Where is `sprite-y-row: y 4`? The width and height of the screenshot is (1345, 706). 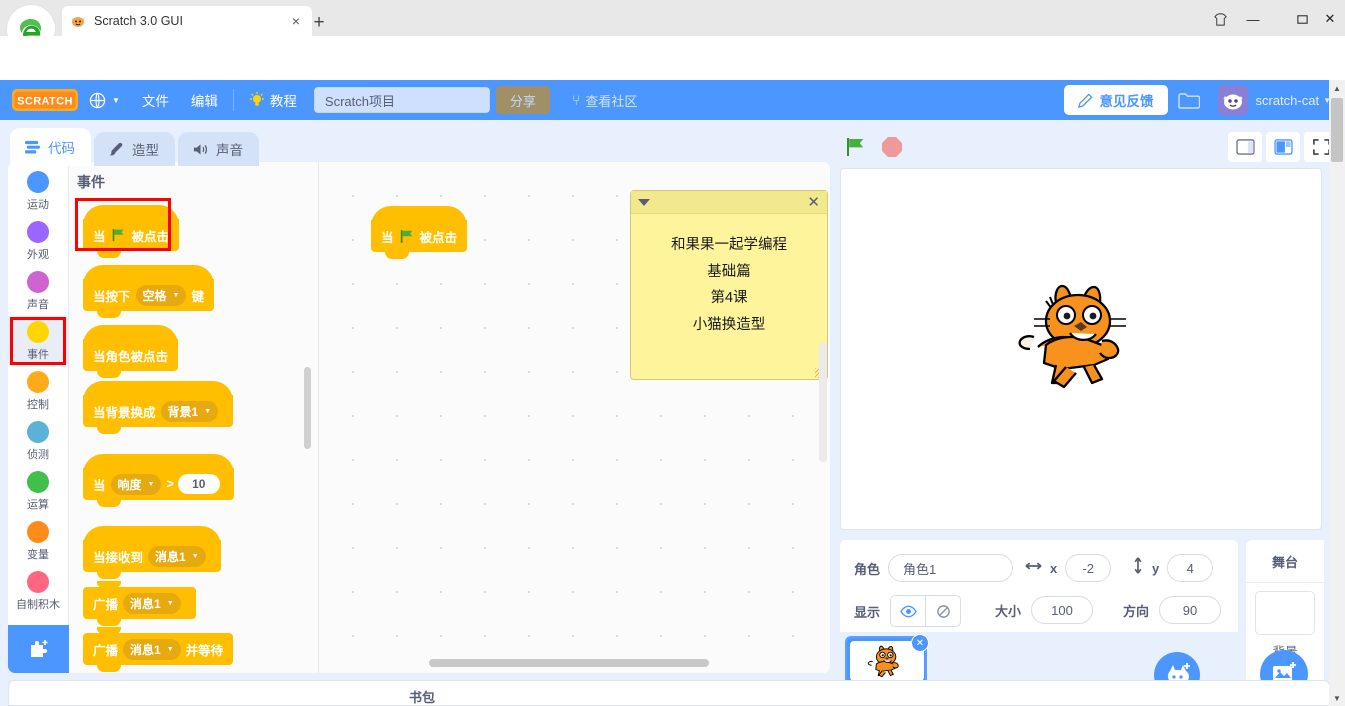 sprite-y-row: y 4 is located at coordinates (1173, 568).